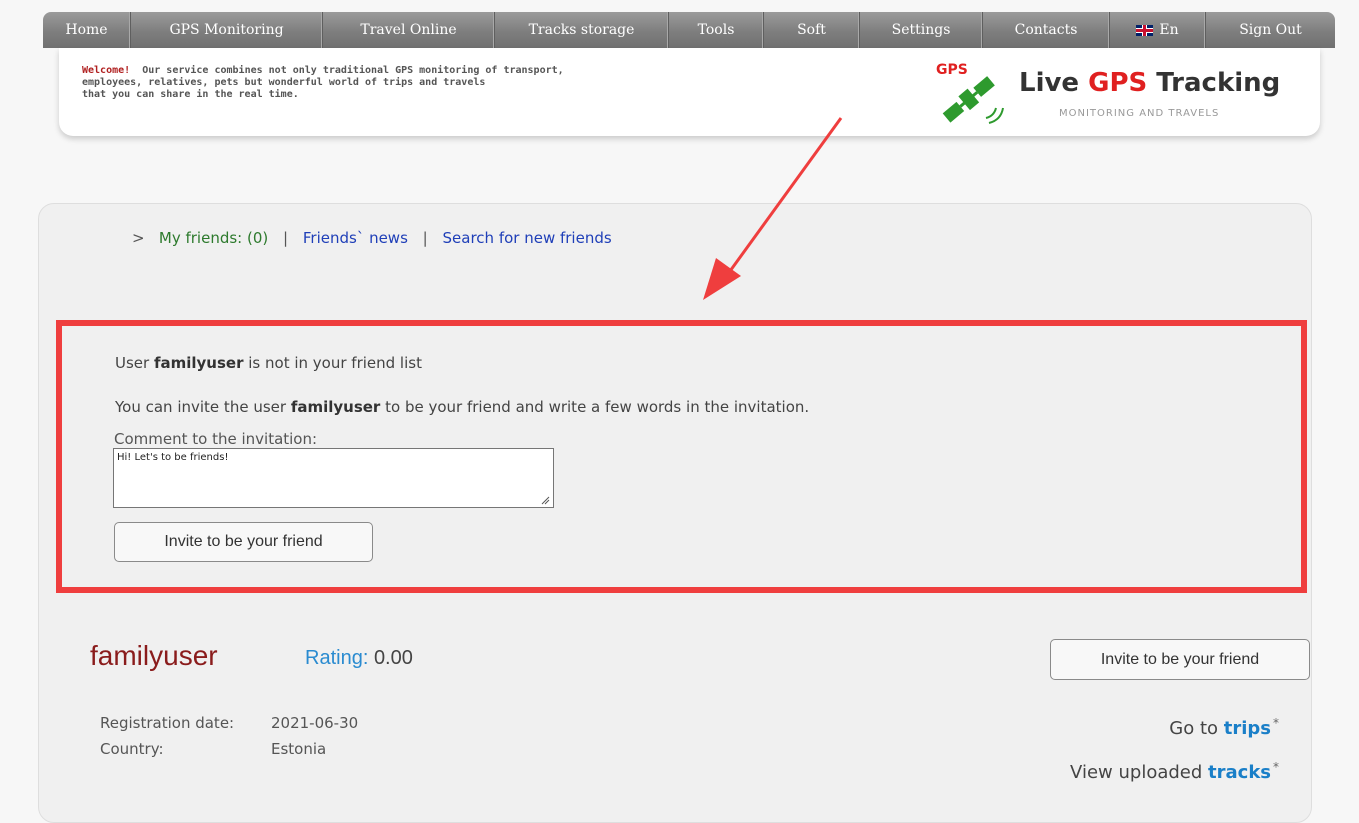 This screenshot has height=823, width=1359. Describe the element at coordinates (1276, 767) in the screenshot. I see `tracks-asterisk: *` at that location.